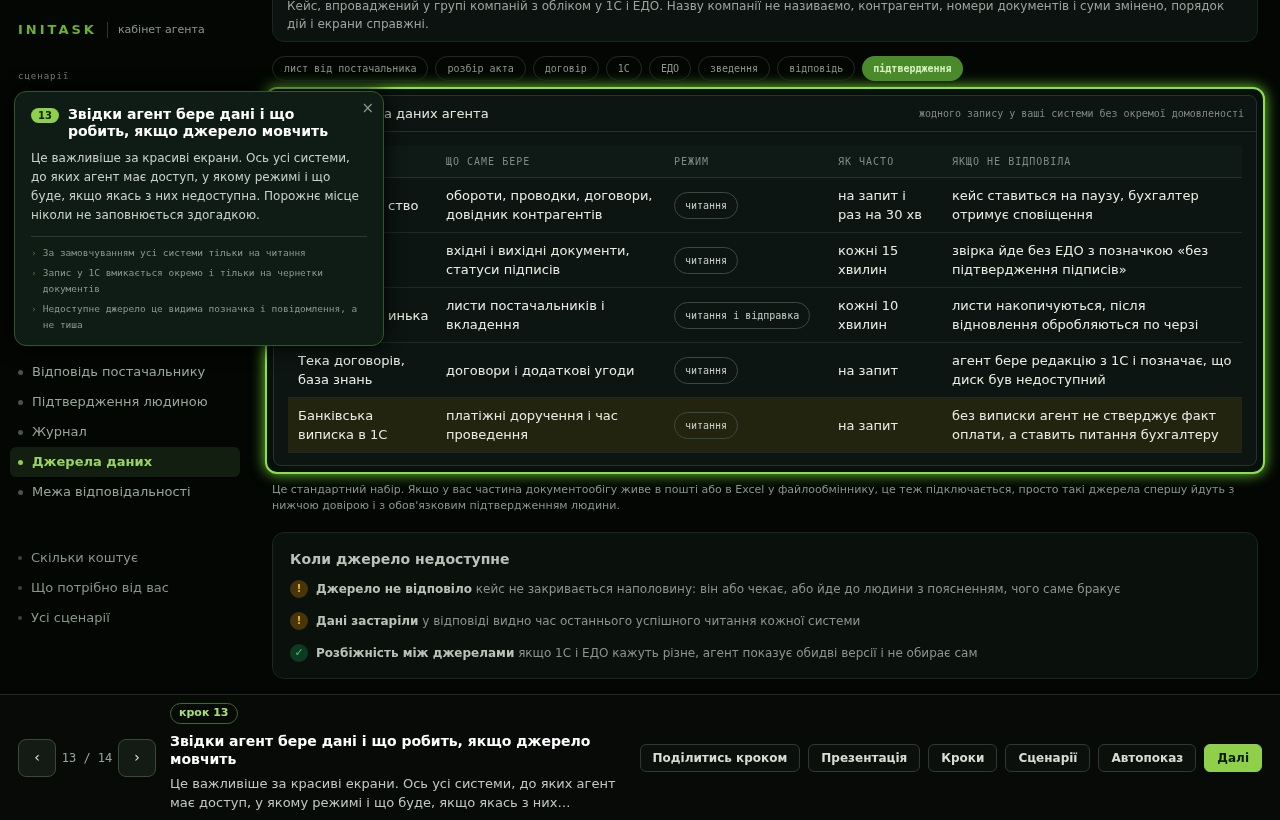  I want to click on item-text: Розбіжність між джерелами якщо 1С і ЕДО кажуть різне, агент показує обидві версії і не обирає сам, so click(647, 653).